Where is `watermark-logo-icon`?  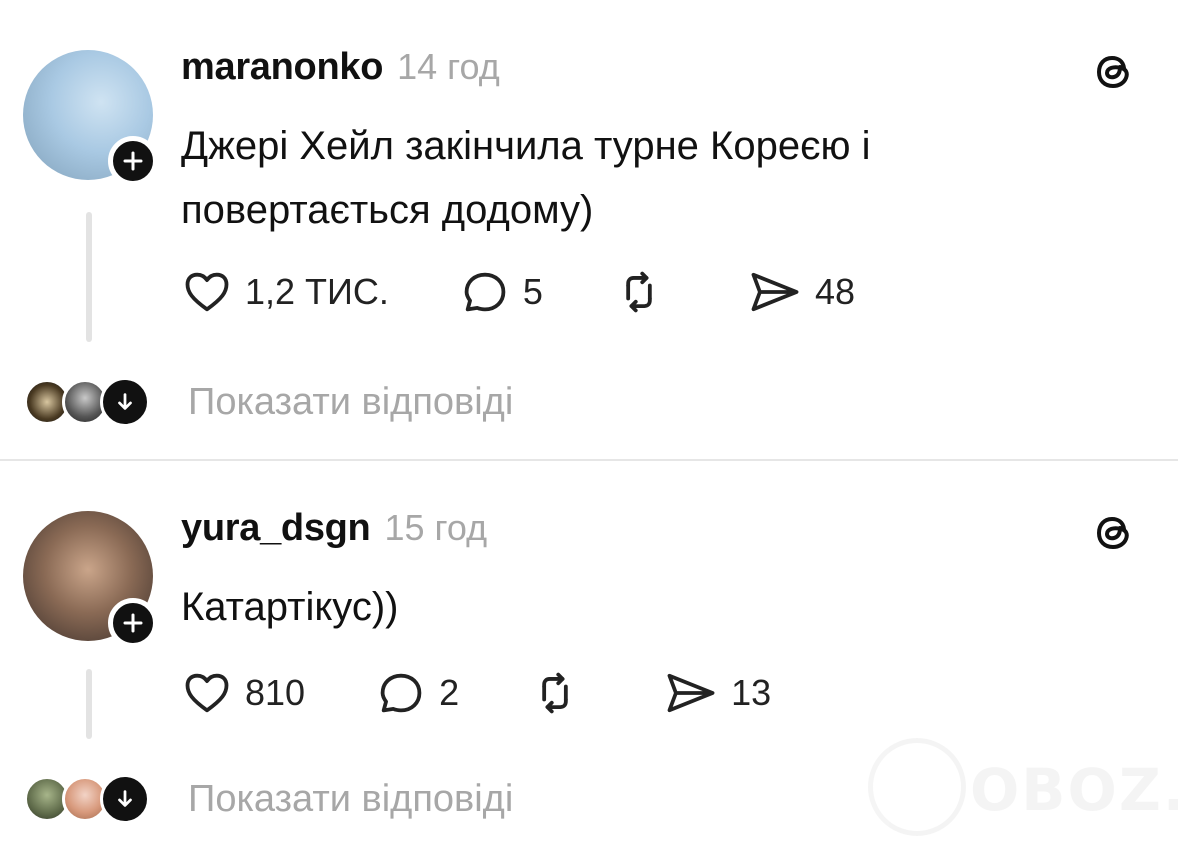
watermark-logo-icon is located at coordinates (917, 787).